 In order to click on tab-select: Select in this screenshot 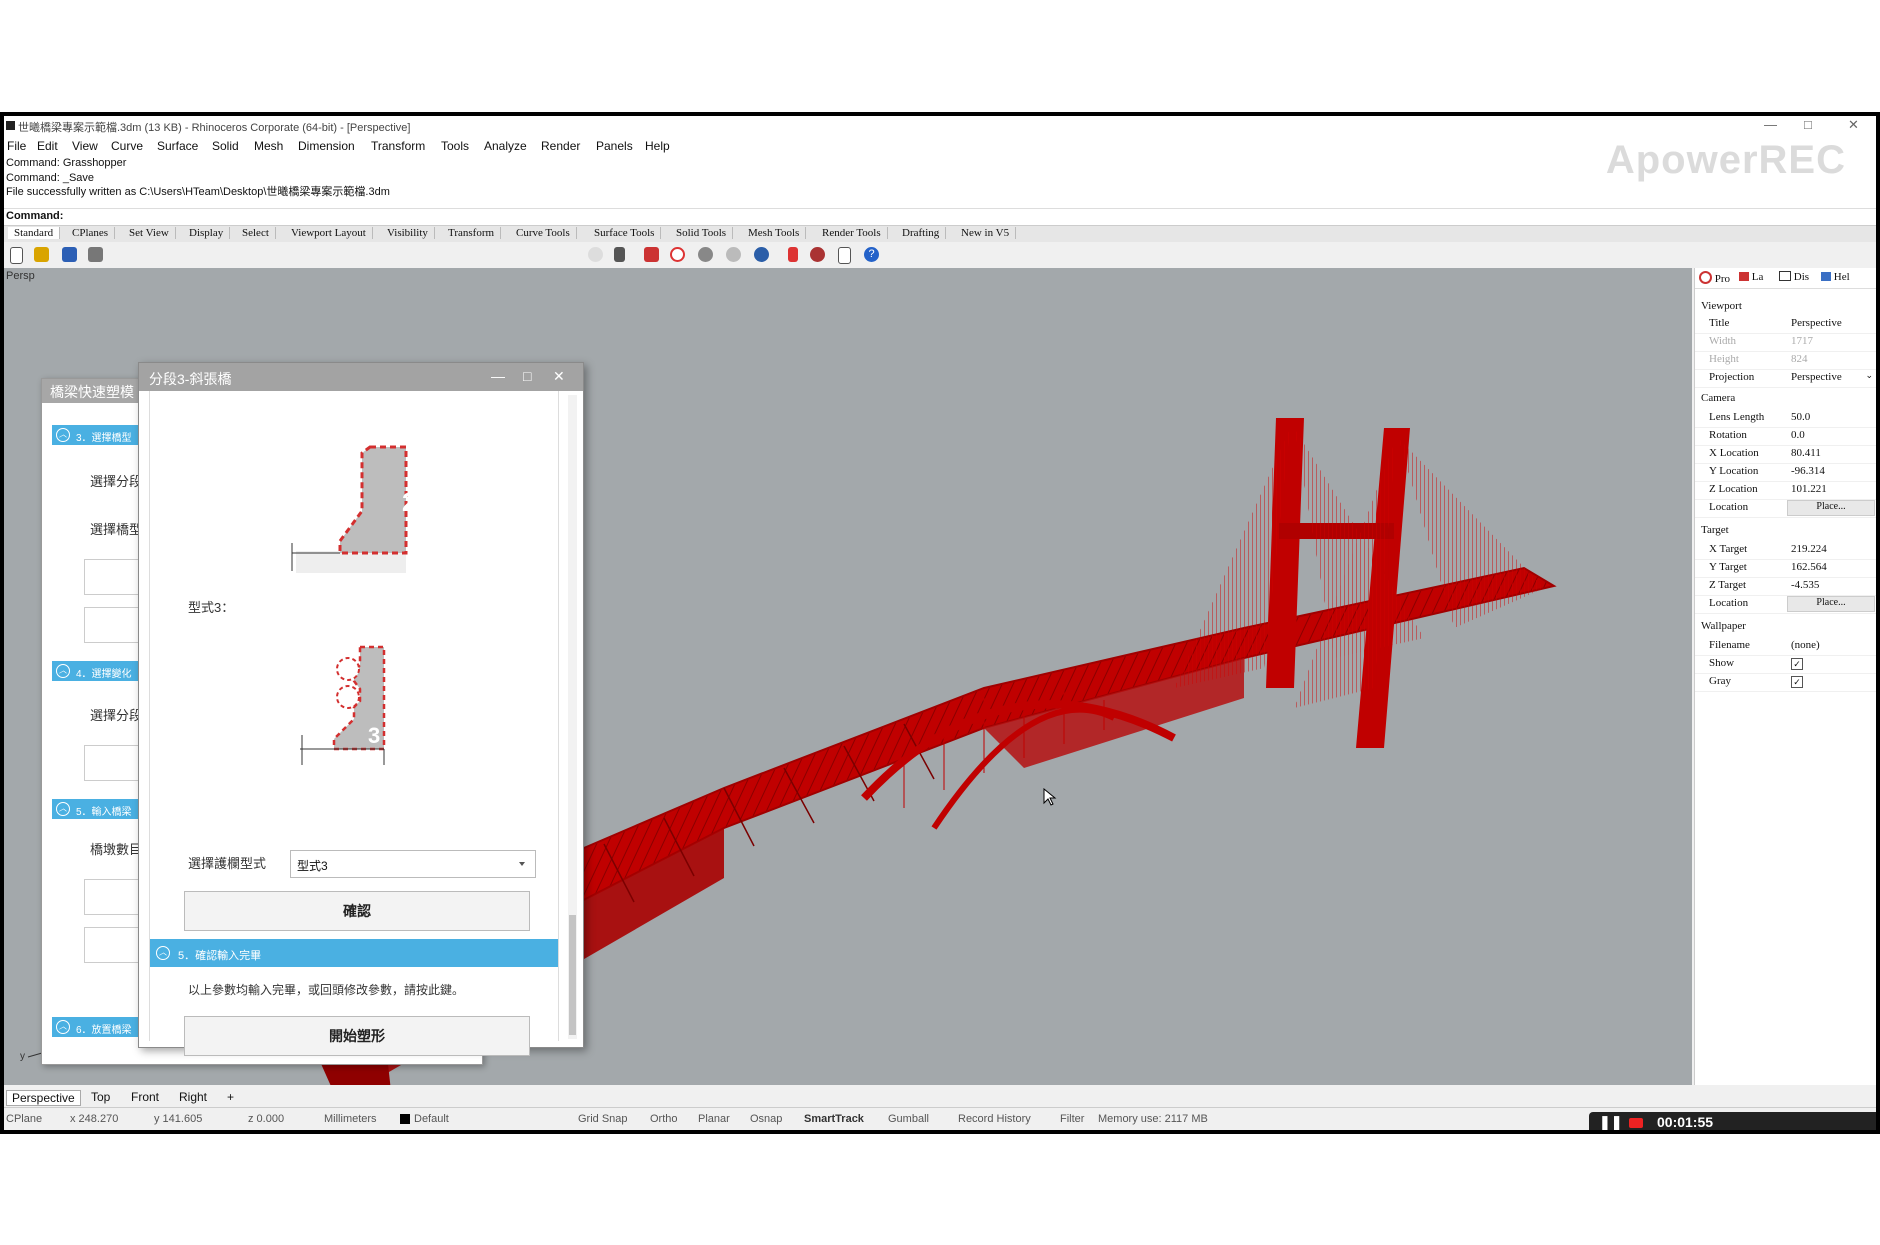, I will do `click(256, 233)`.